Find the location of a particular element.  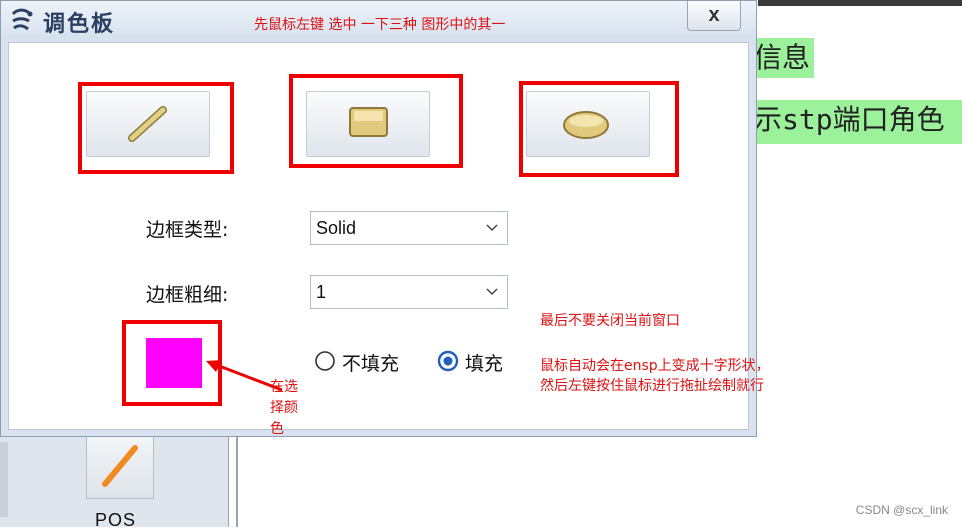

radio-unchecked-icon is located at coordinates (325, 361).